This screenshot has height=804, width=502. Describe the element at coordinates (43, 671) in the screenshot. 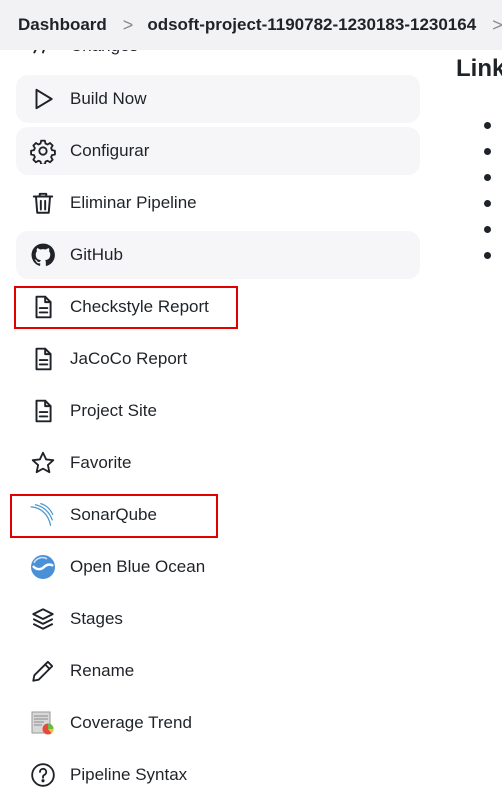

I see `pencil-icon` at that location.